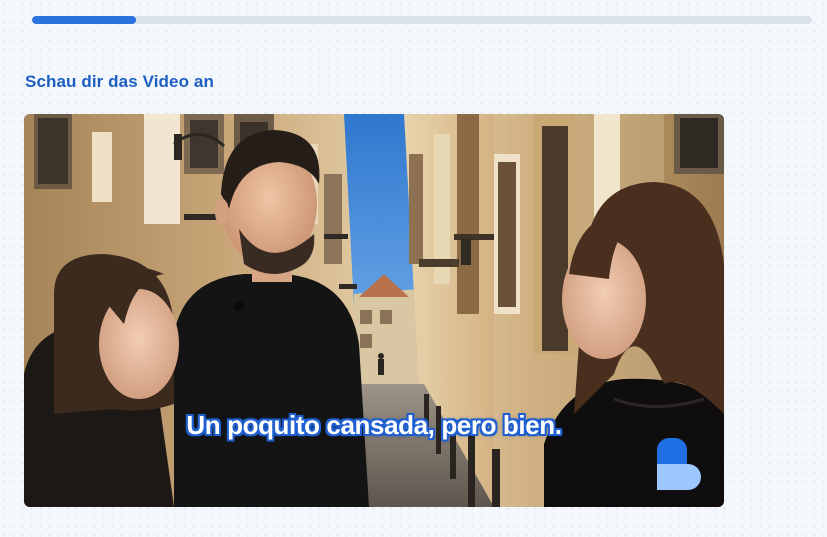 Image resolution: width=827 pixels, height=537 pixels. I want to click on lesson-progress-fill, so click(84, 20).